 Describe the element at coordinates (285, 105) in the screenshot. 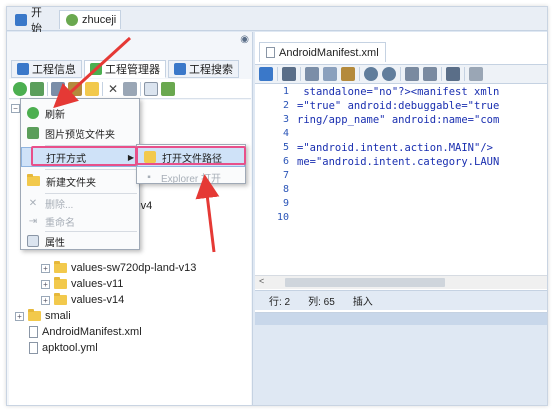

I see `line-number: 2` at that location.